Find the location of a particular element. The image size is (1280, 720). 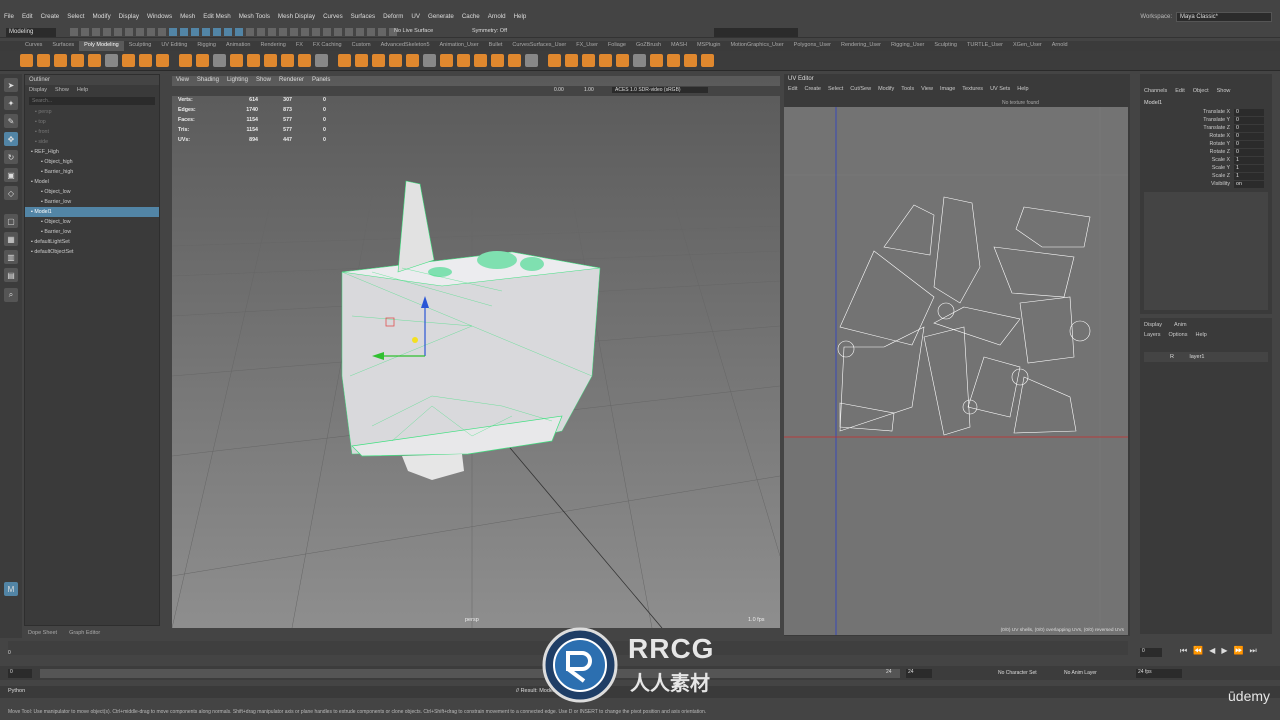

channel-row: Rotate X 0 is located at coordinates (1204, 136).